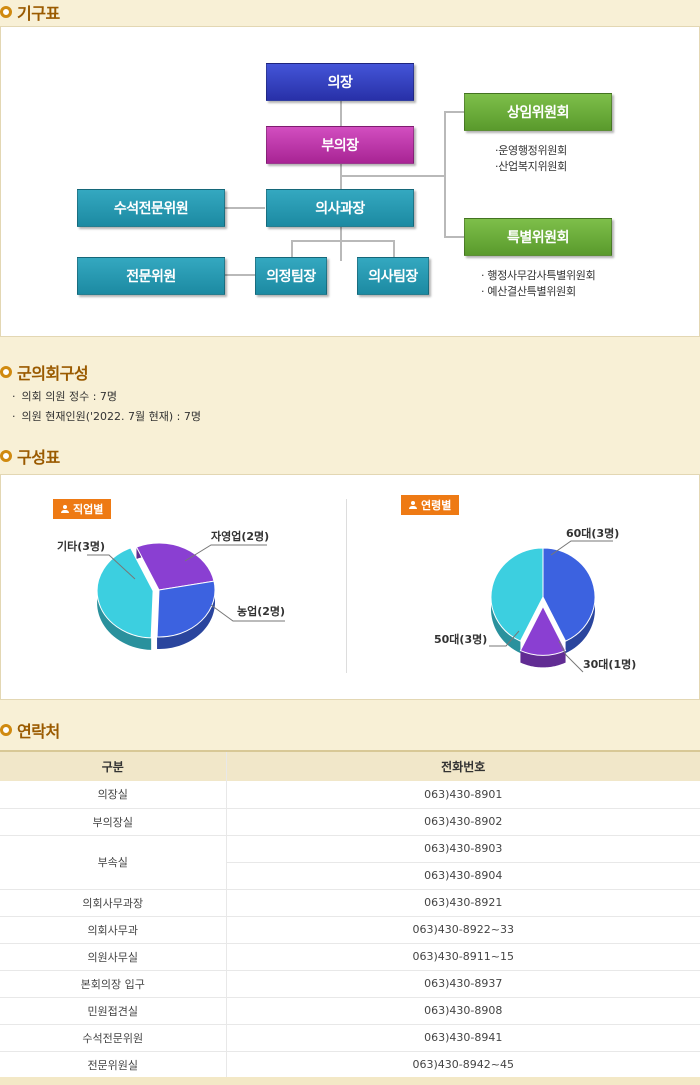  I want to click on header-category: 구분, so click(113, 765).